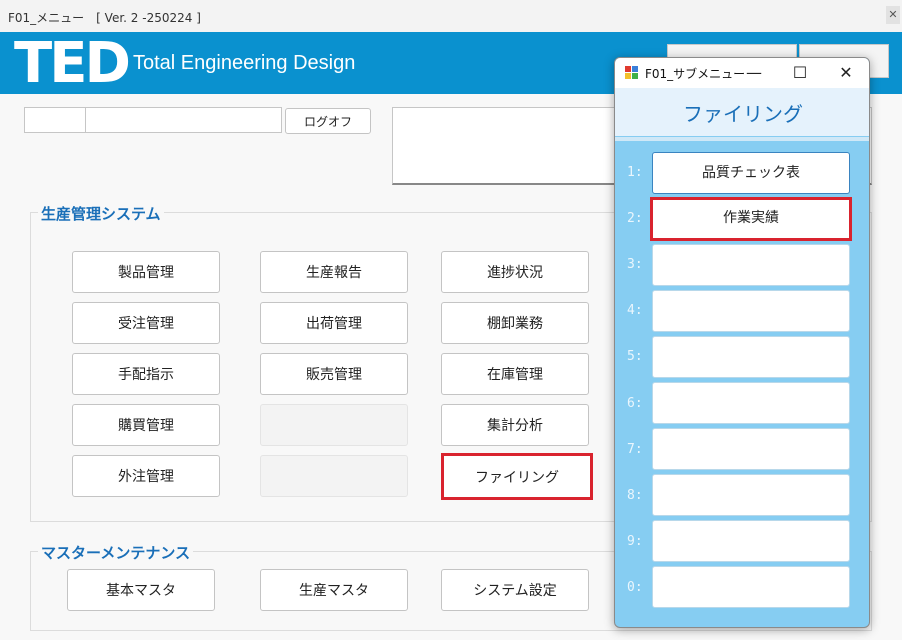  Describe the element at coordinates (635, 356) in the screenshot. I see `item-number: 5:` at that location.